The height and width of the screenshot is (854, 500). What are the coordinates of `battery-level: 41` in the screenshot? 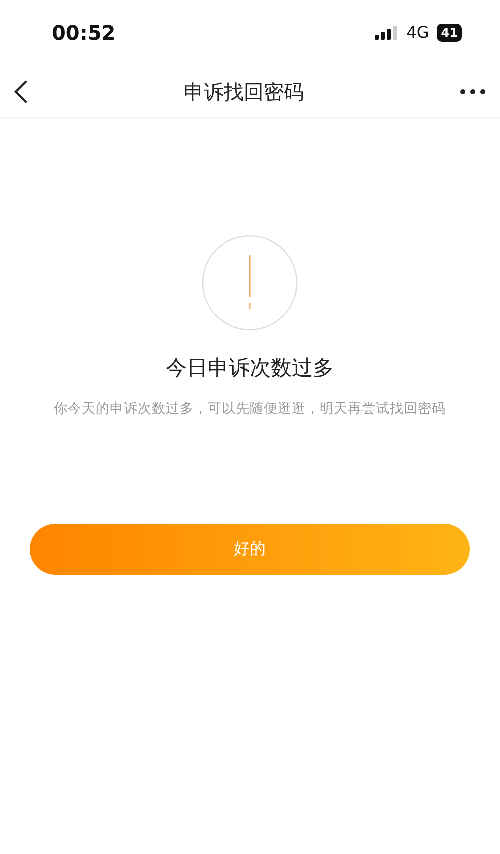 It's located at (449, 33).